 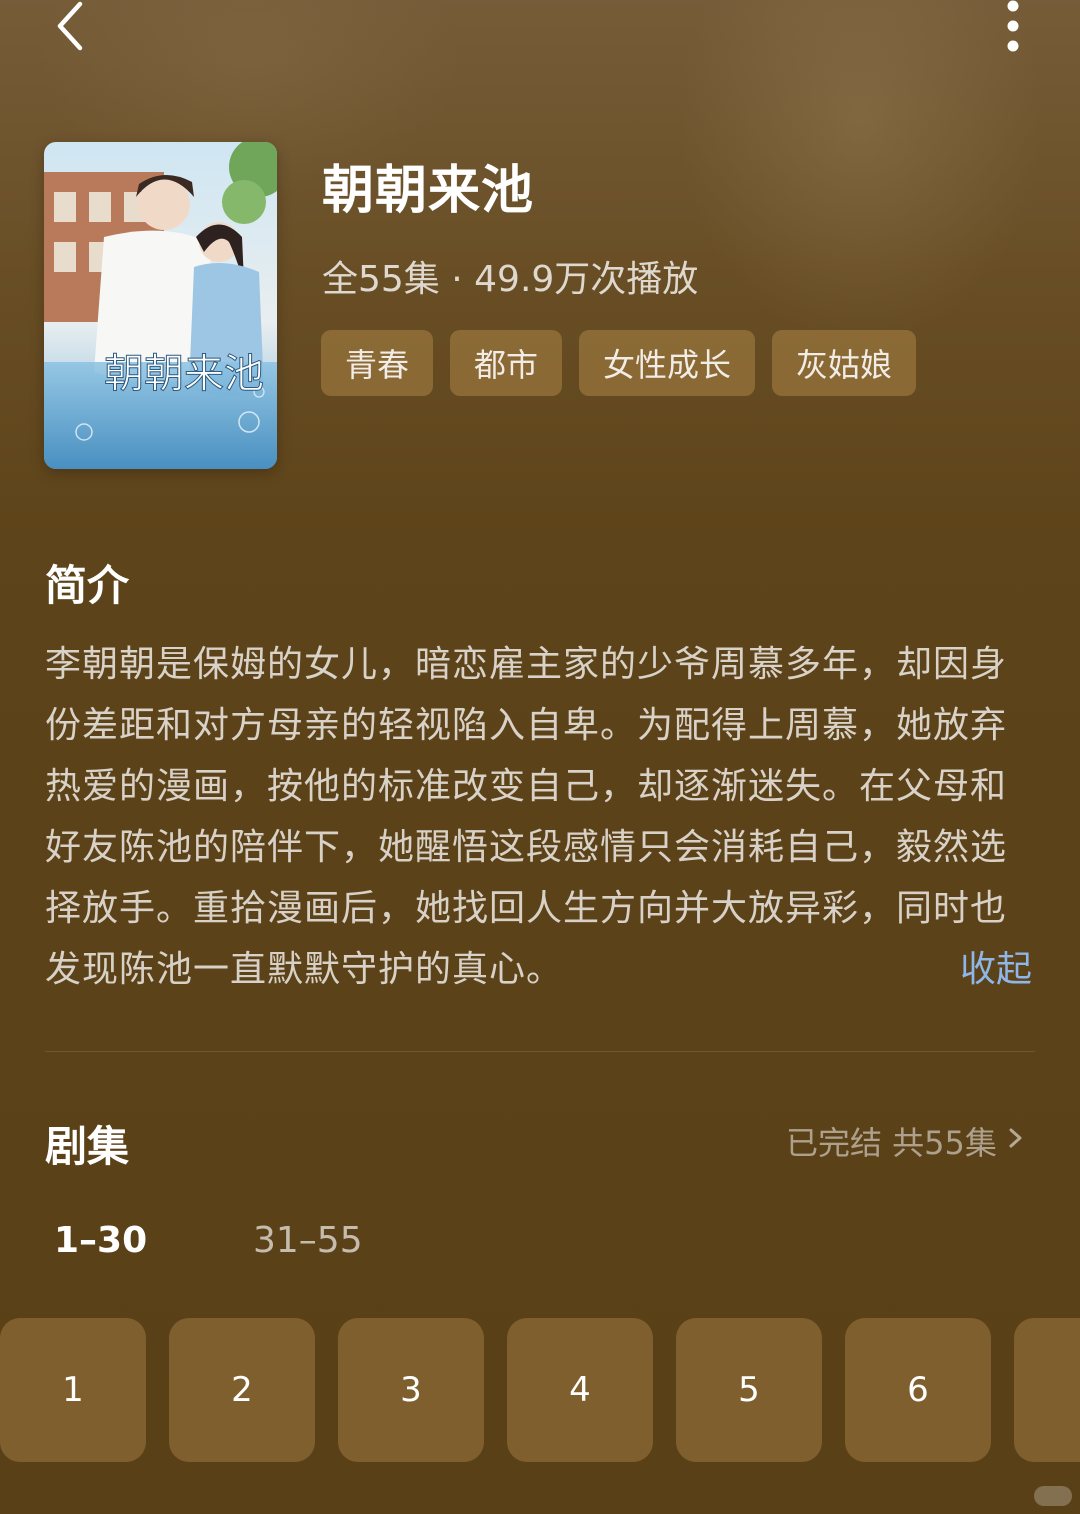 I want to click on section-divider, so click(x=540, y=1051).